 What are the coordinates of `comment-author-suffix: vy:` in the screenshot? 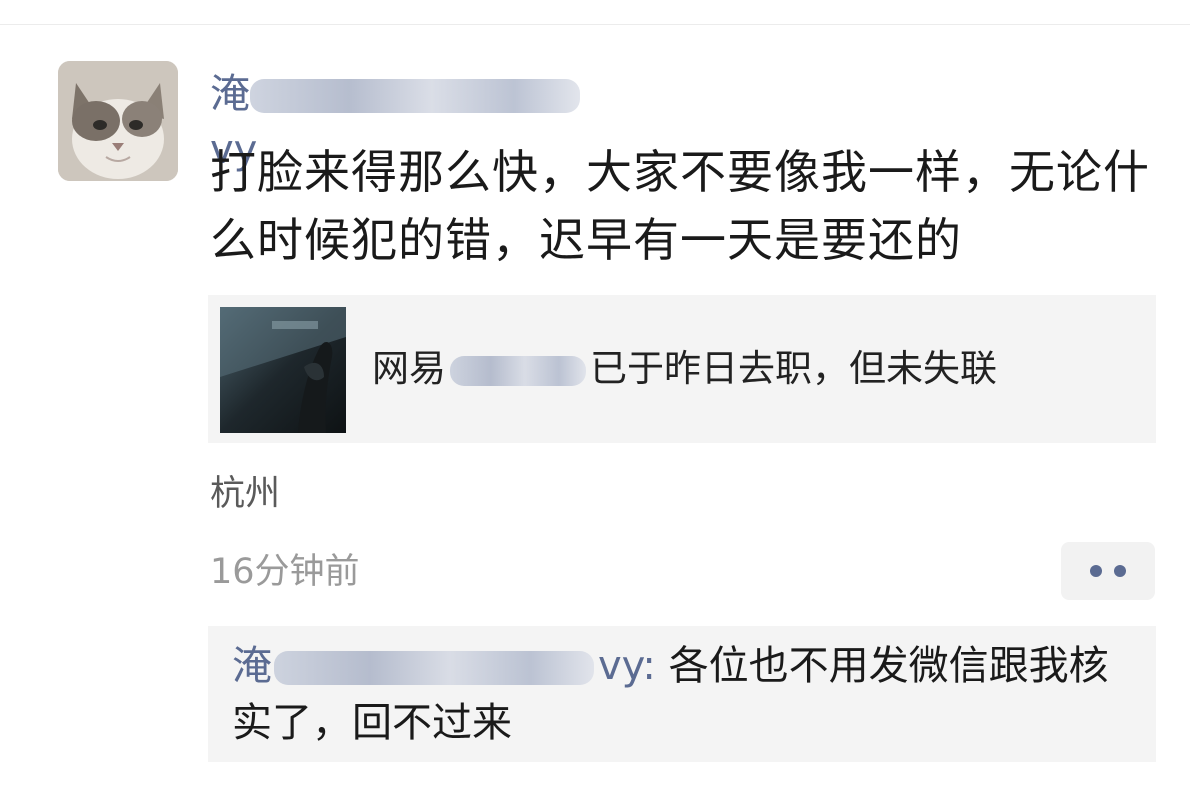 It's located at (627, 666).